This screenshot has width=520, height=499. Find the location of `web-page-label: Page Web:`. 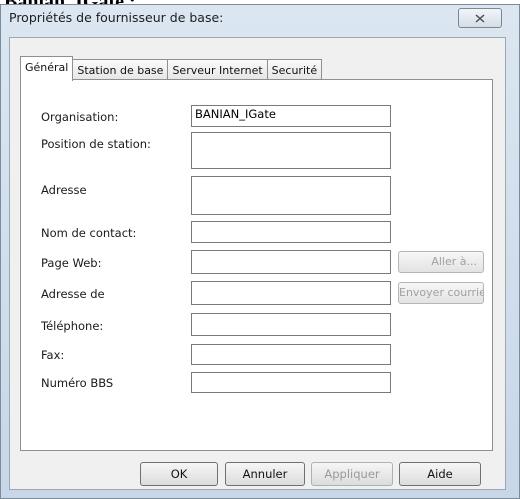

web-page-label: Page Web: is located at coordinates (71, 263).